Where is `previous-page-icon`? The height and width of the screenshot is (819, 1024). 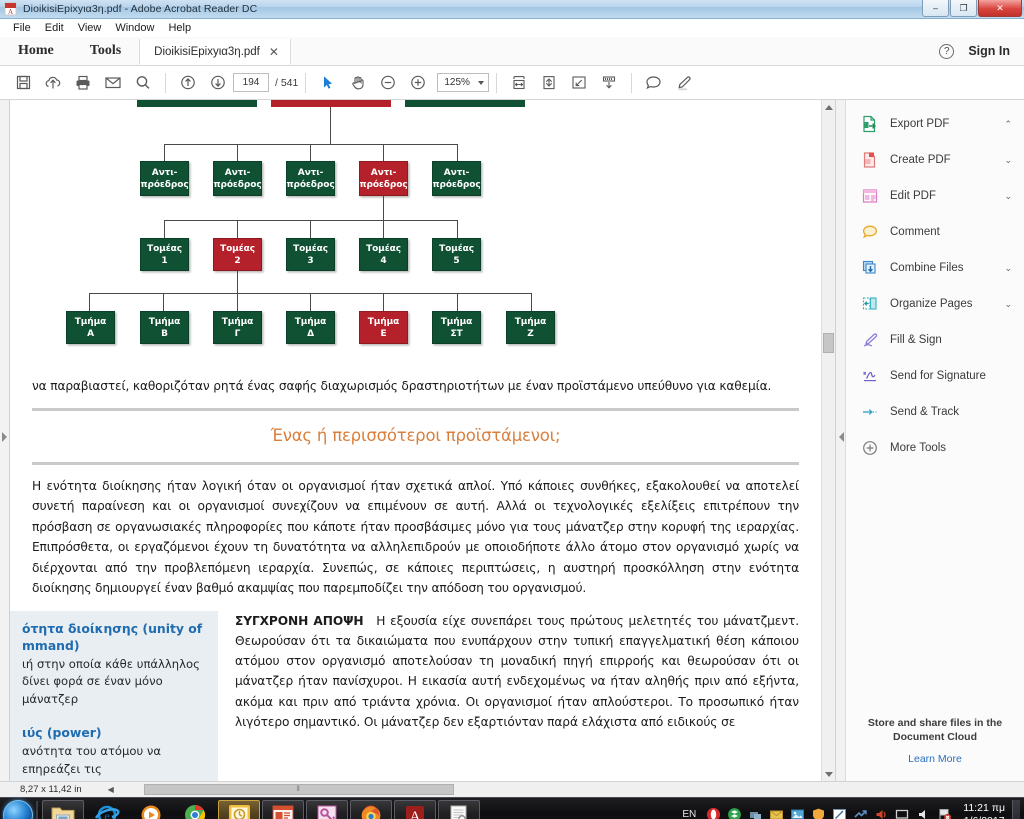 previous-page-icon is located at coordinates (188, 83).